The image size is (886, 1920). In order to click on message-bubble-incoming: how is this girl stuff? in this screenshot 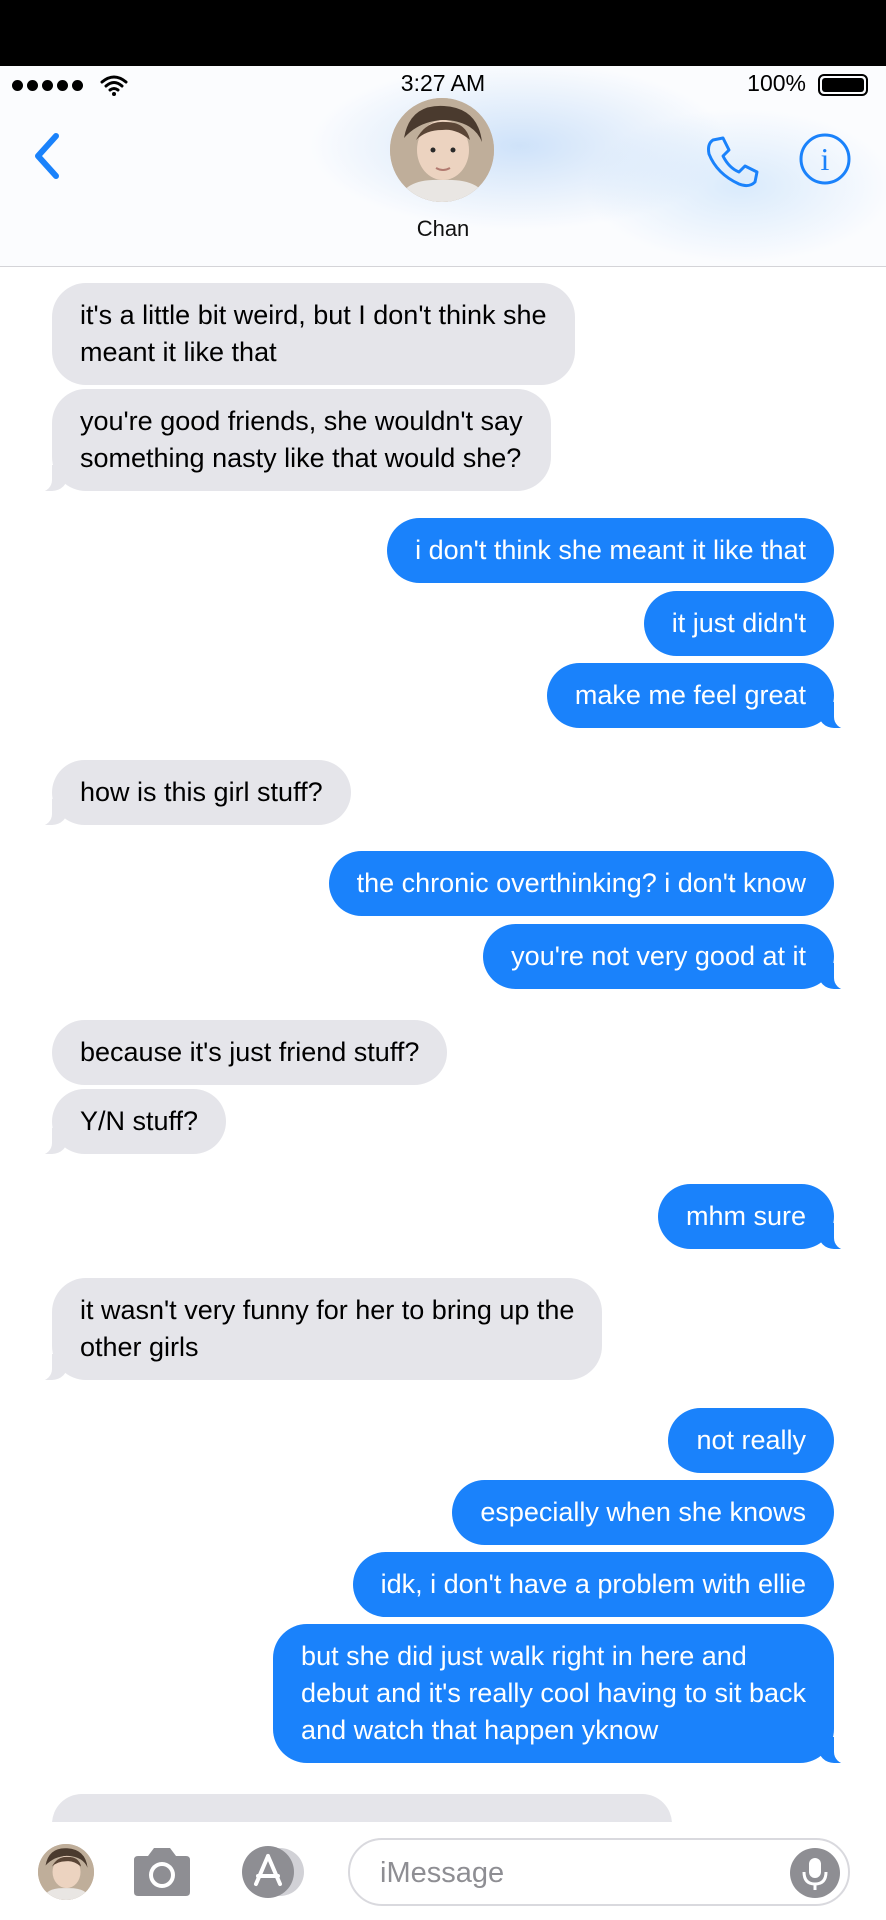, I will do `click(190, 793)`.